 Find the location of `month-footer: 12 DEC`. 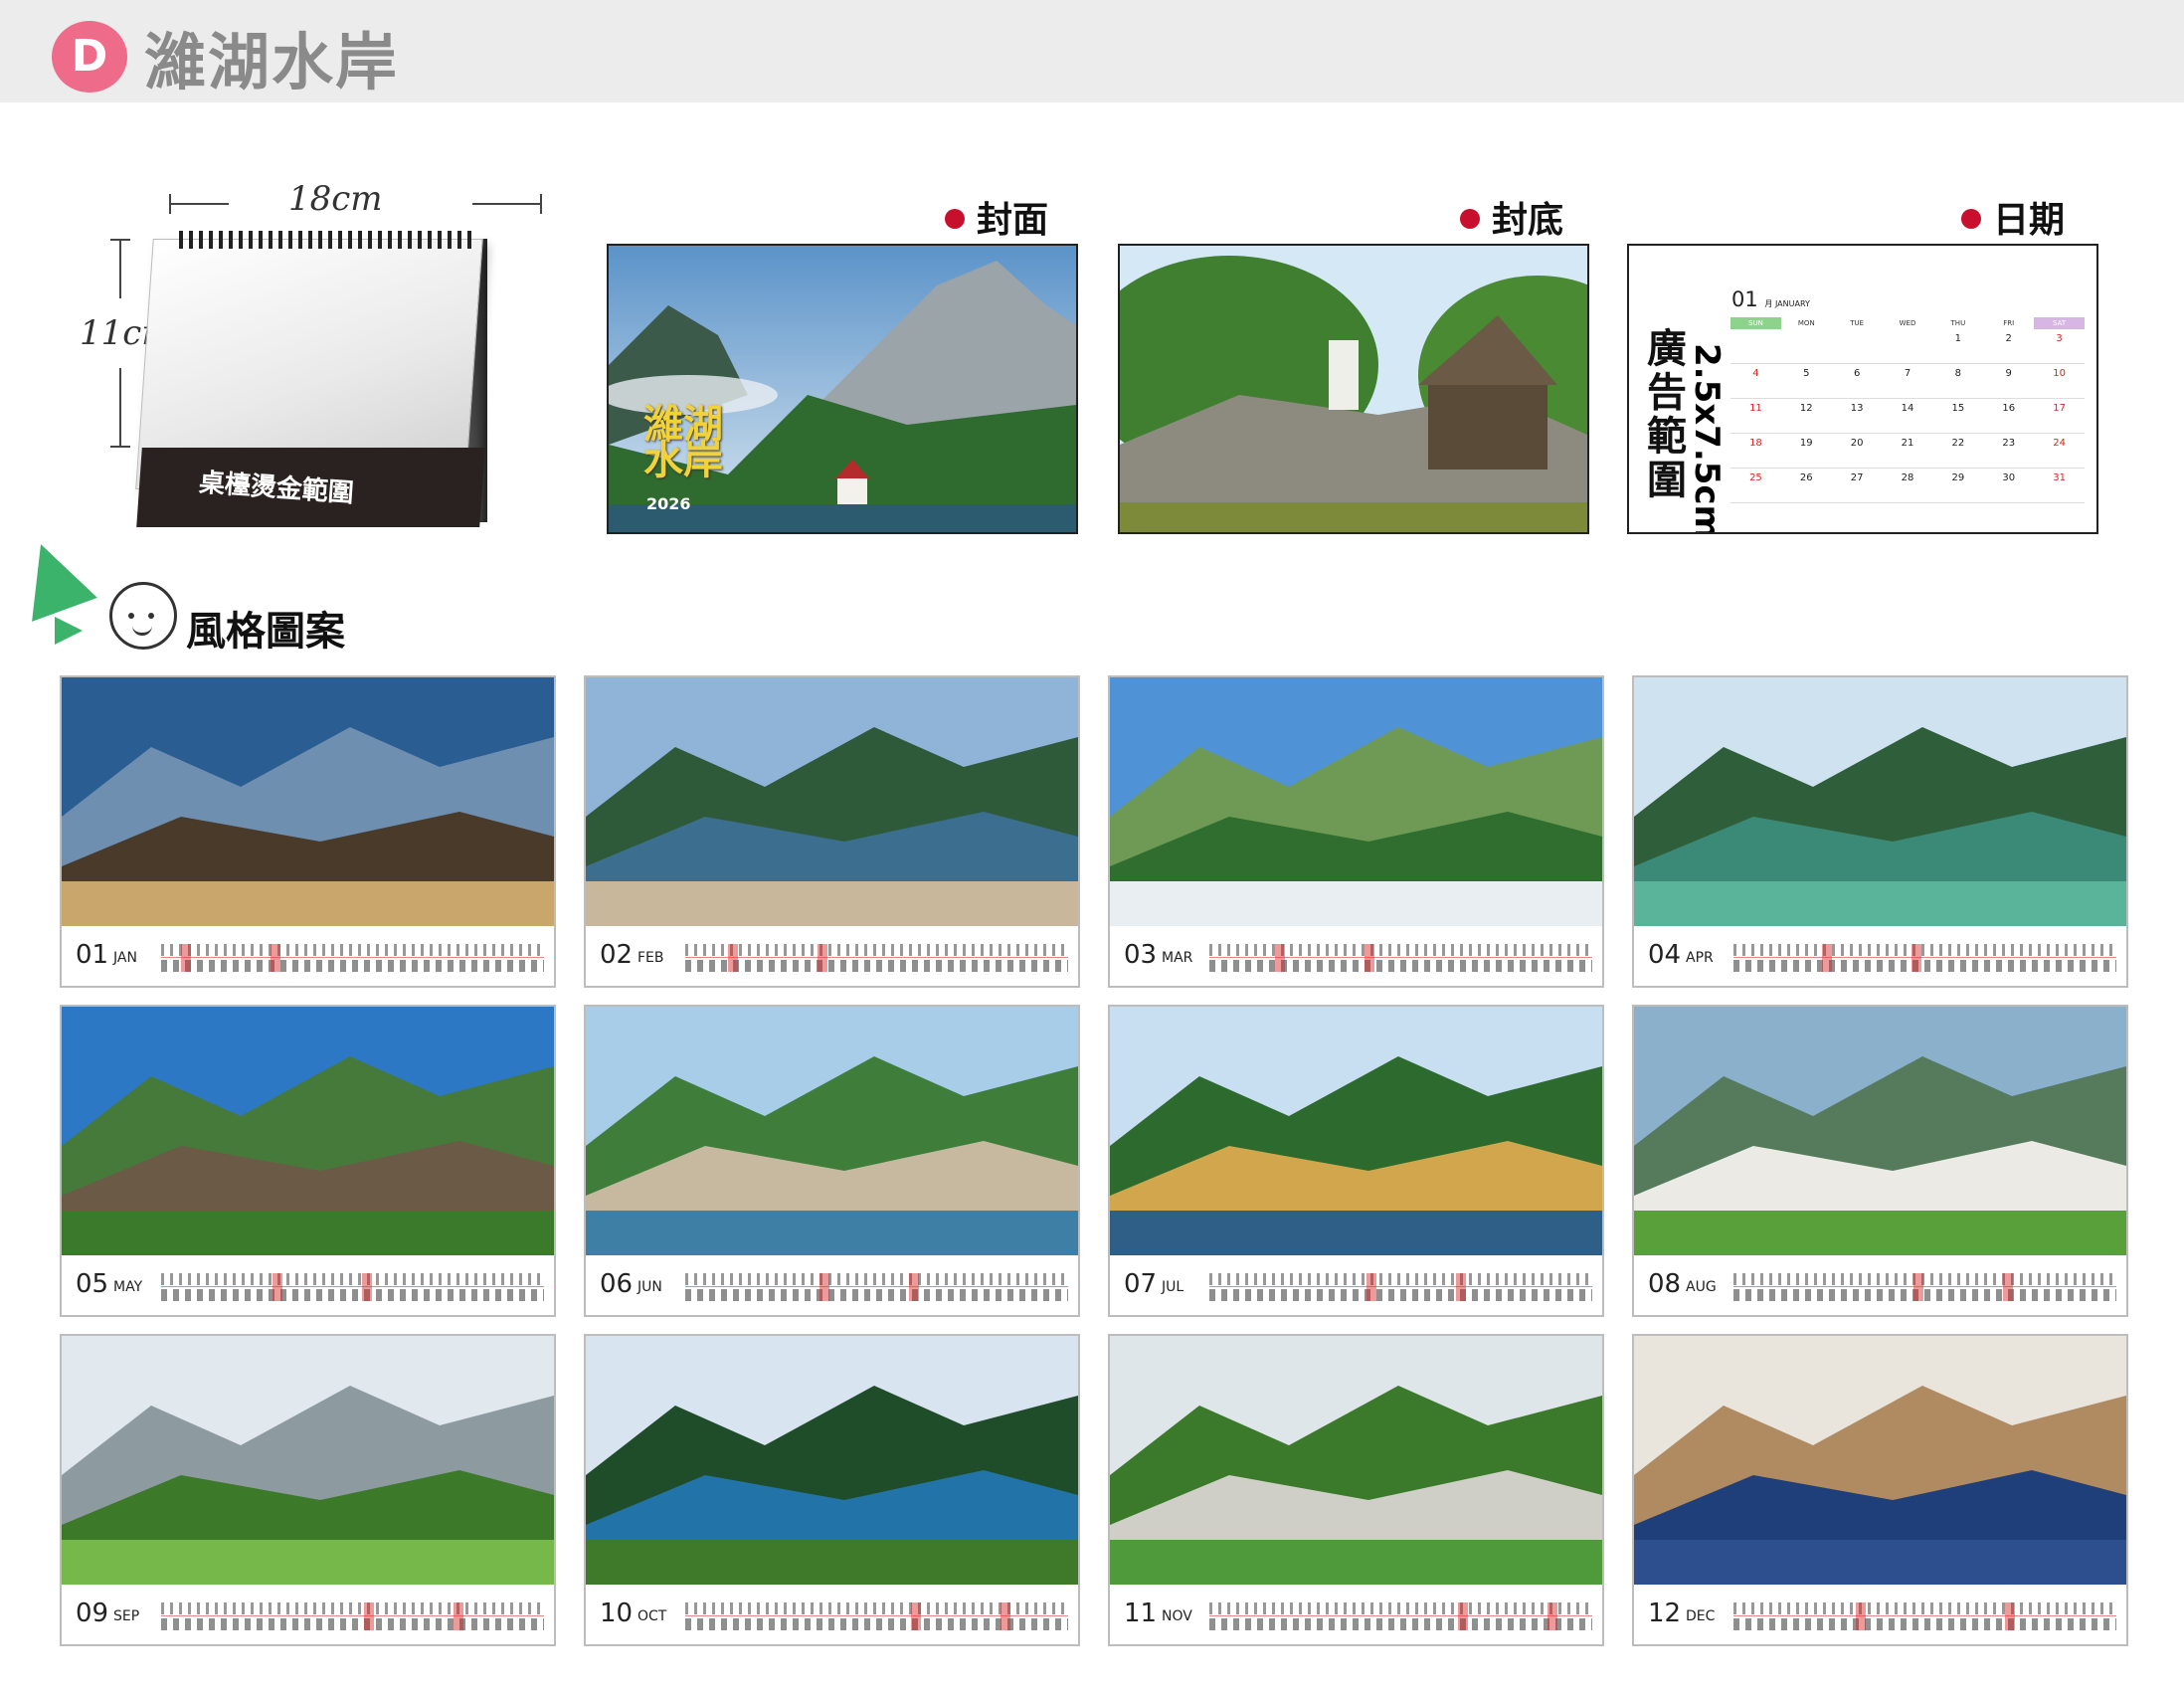

month-footer: 12 DEC is located at coordinates (1880, 1614).